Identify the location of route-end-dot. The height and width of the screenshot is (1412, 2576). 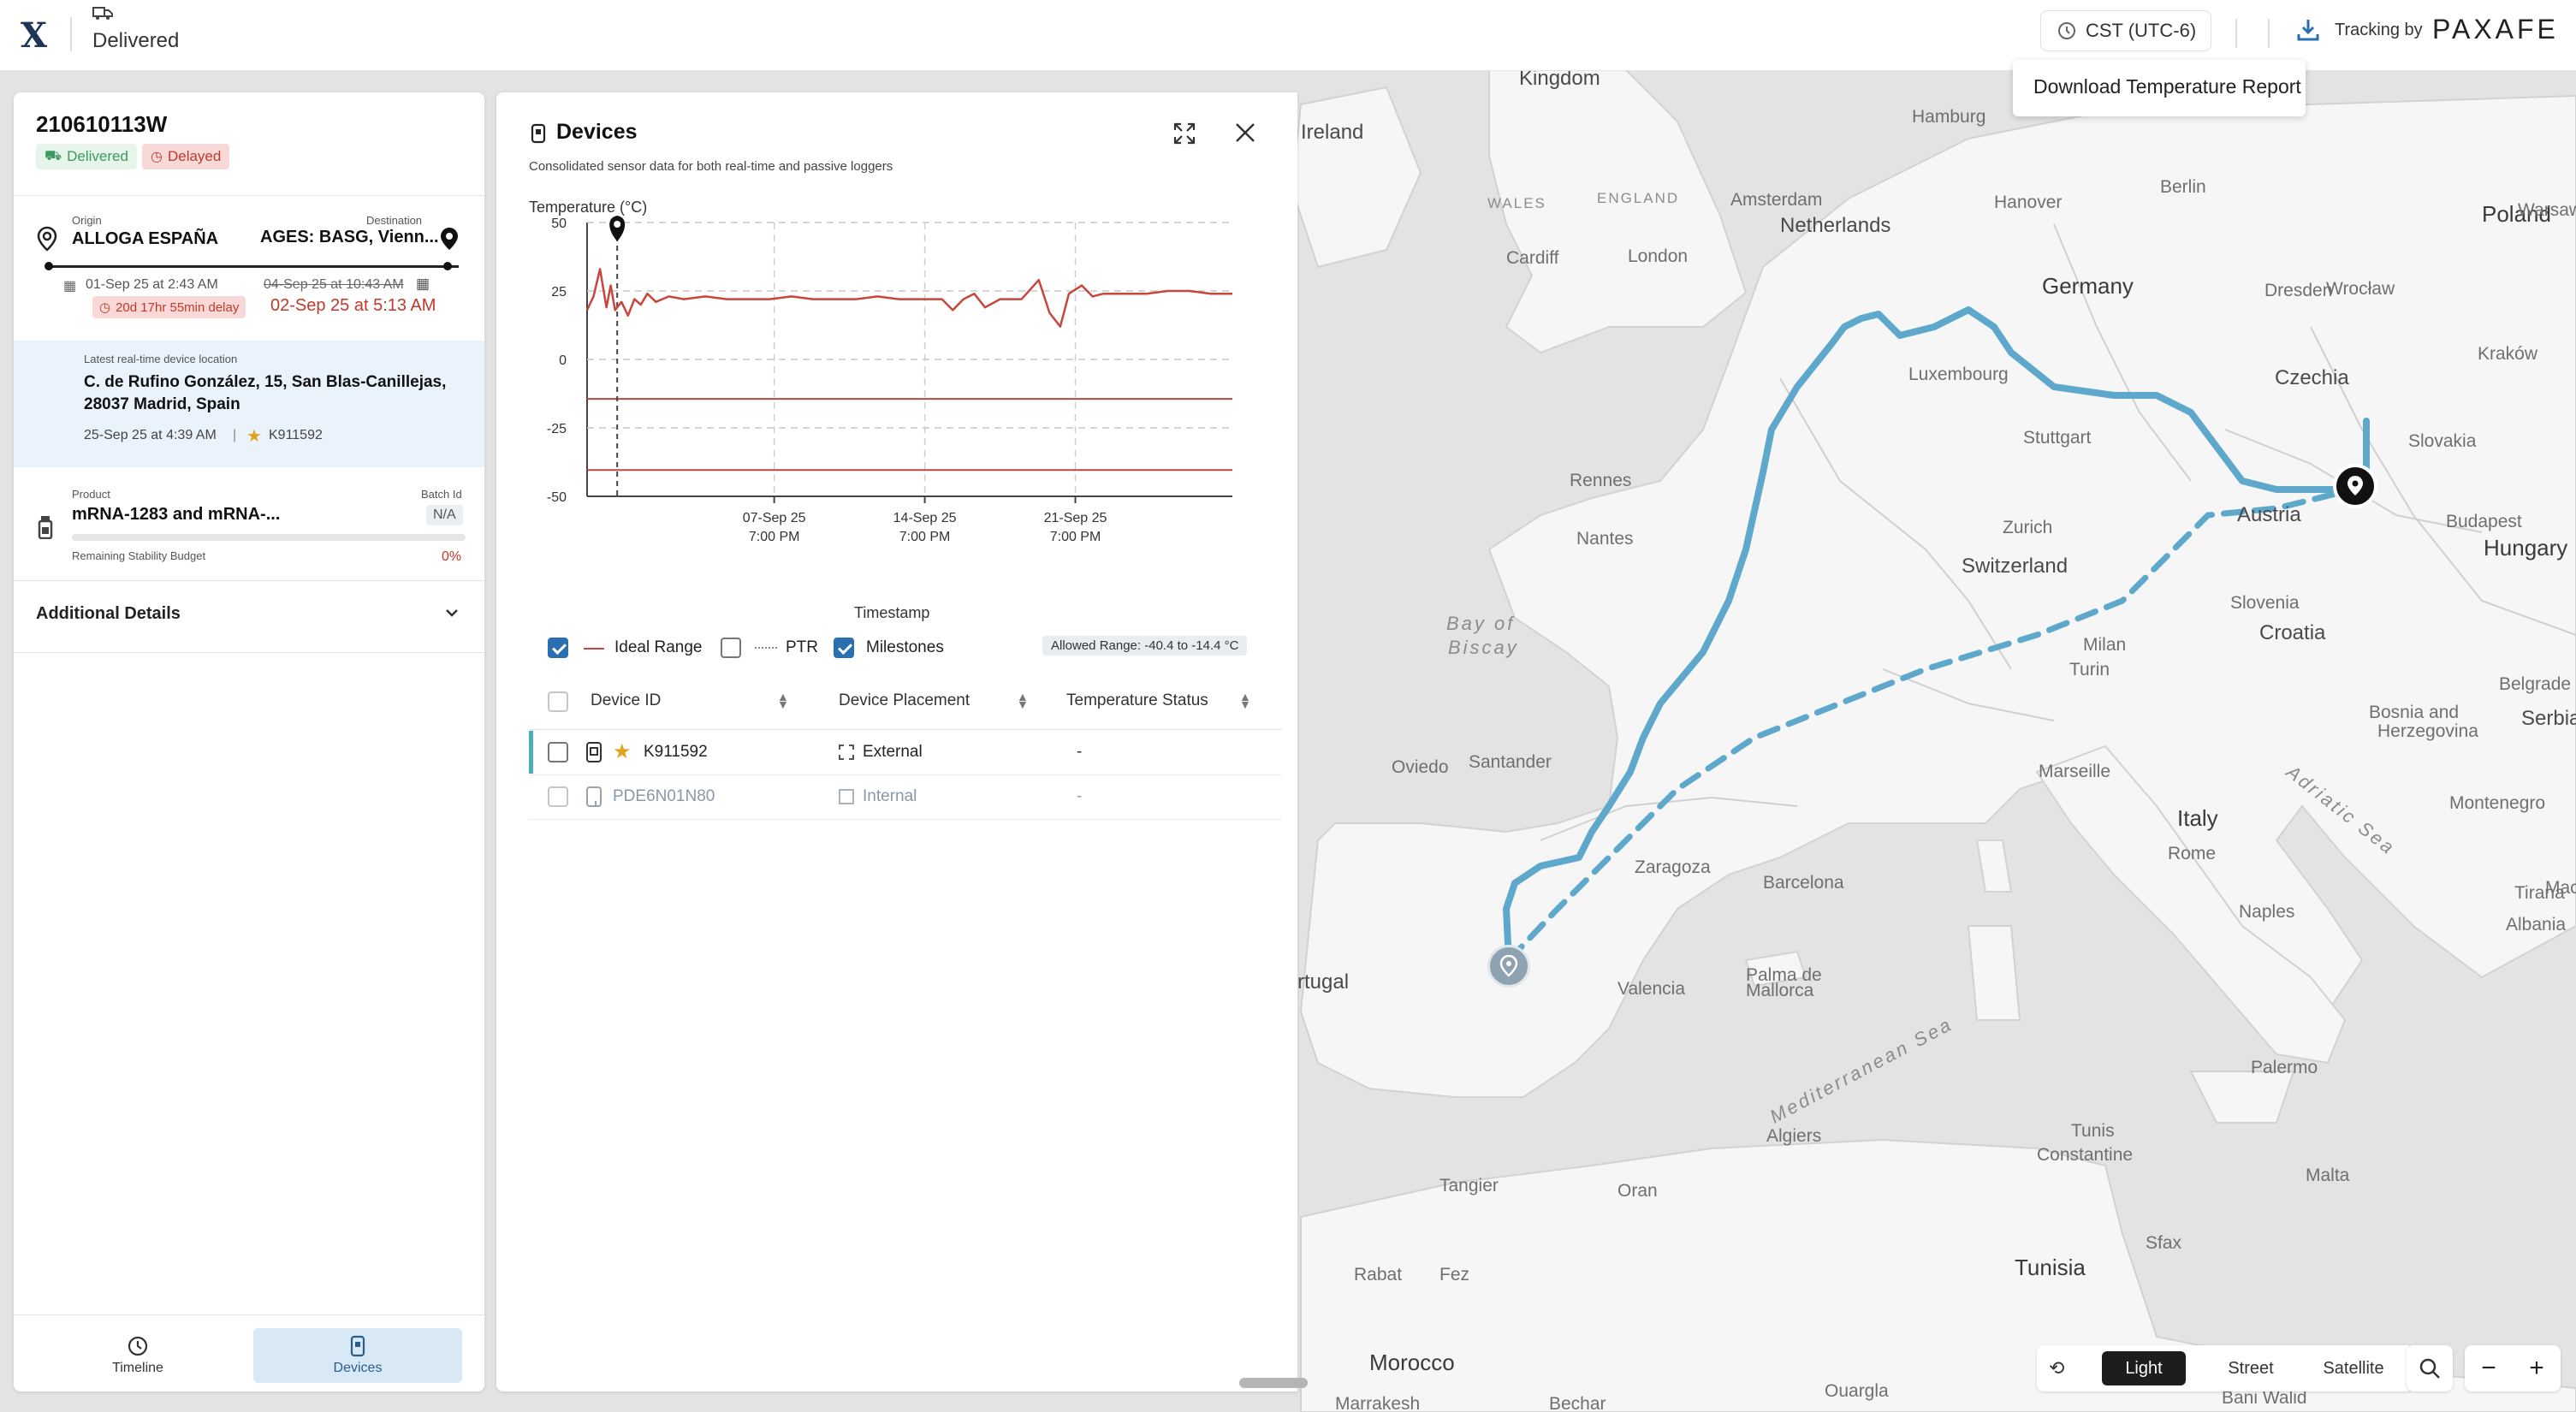
(447, 266).